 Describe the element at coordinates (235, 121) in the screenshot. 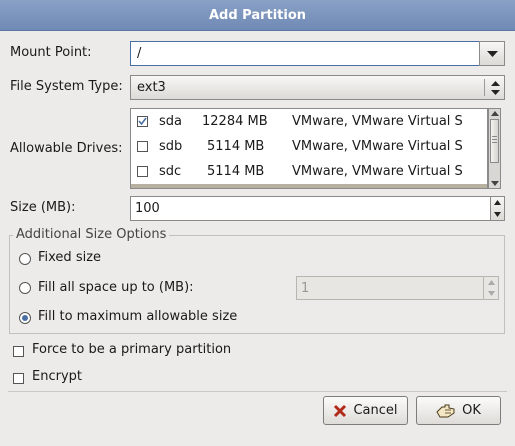

I see `drive-size: 12284 MB` at that location.